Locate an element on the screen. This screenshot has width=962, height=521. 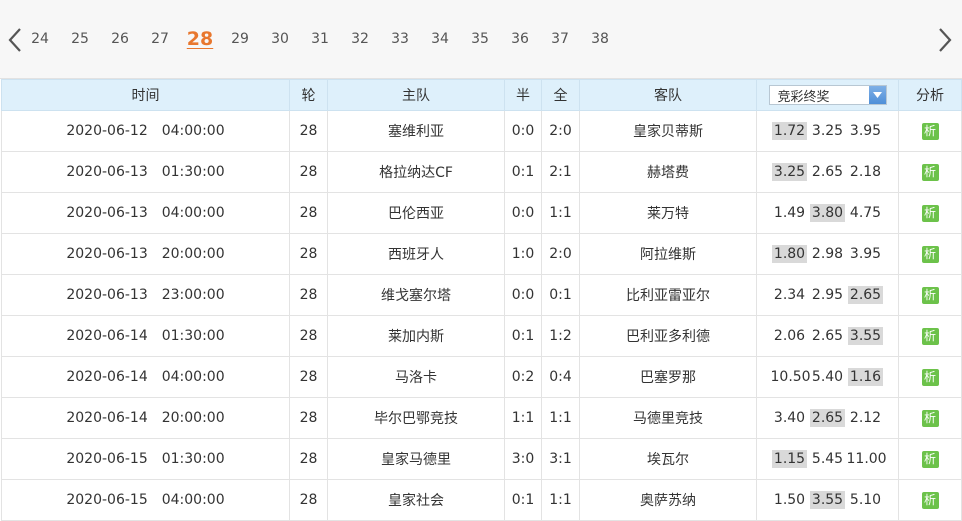
odds-value: 2.06 is located at coordinates (789, 336).